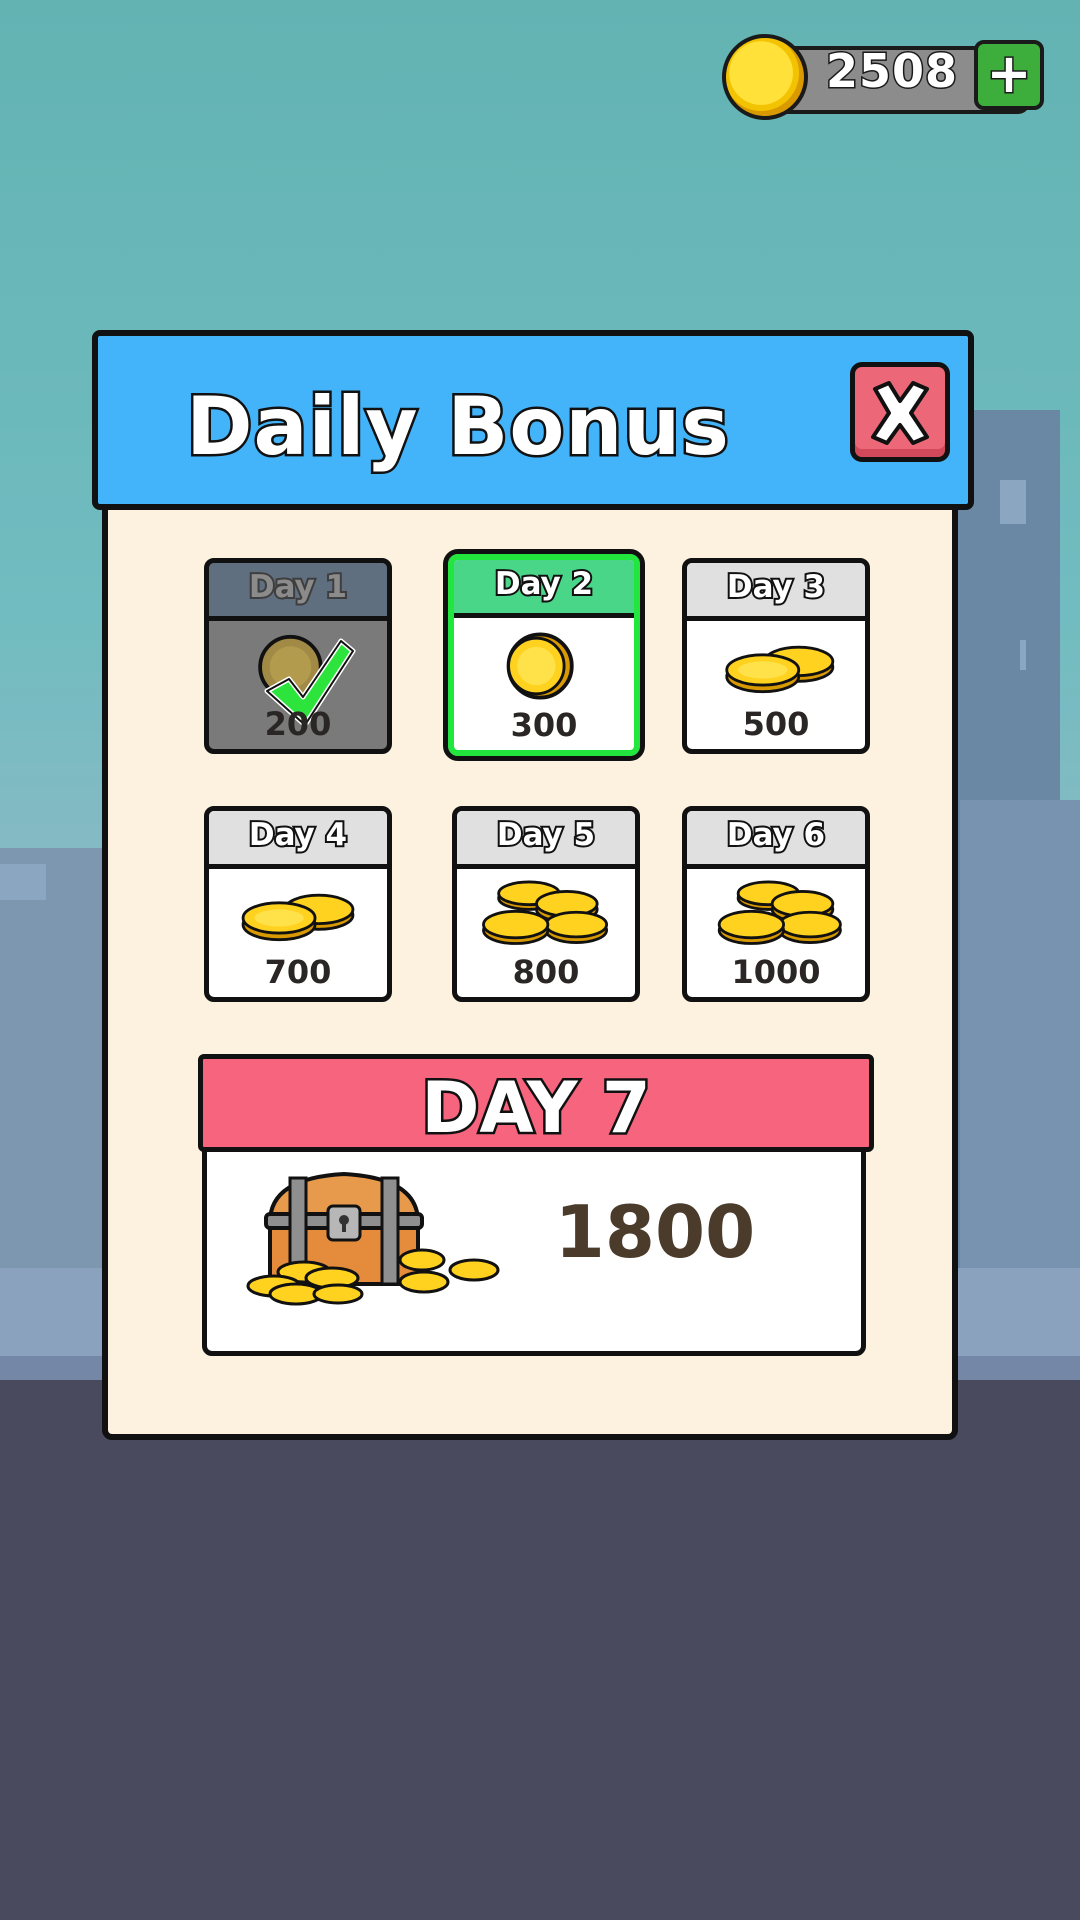  I want to click on day-label: Day 2, so click(544, 584).